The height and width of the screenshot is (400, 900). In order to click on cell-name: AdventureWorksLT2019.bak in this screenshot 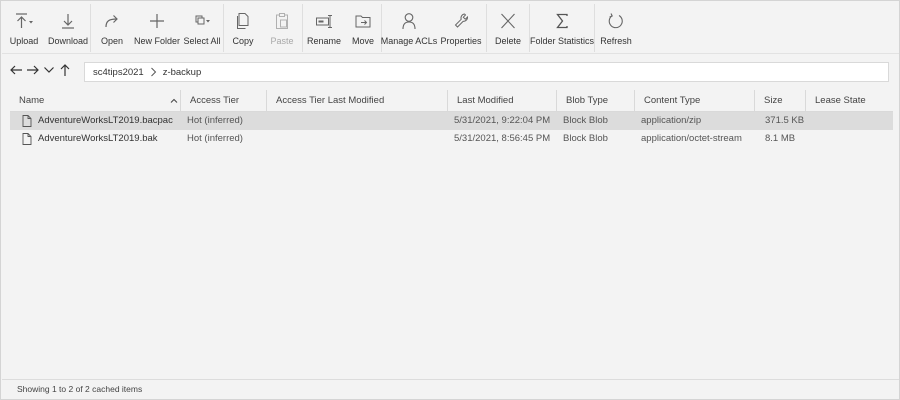, I will do `click(84, 139)`.